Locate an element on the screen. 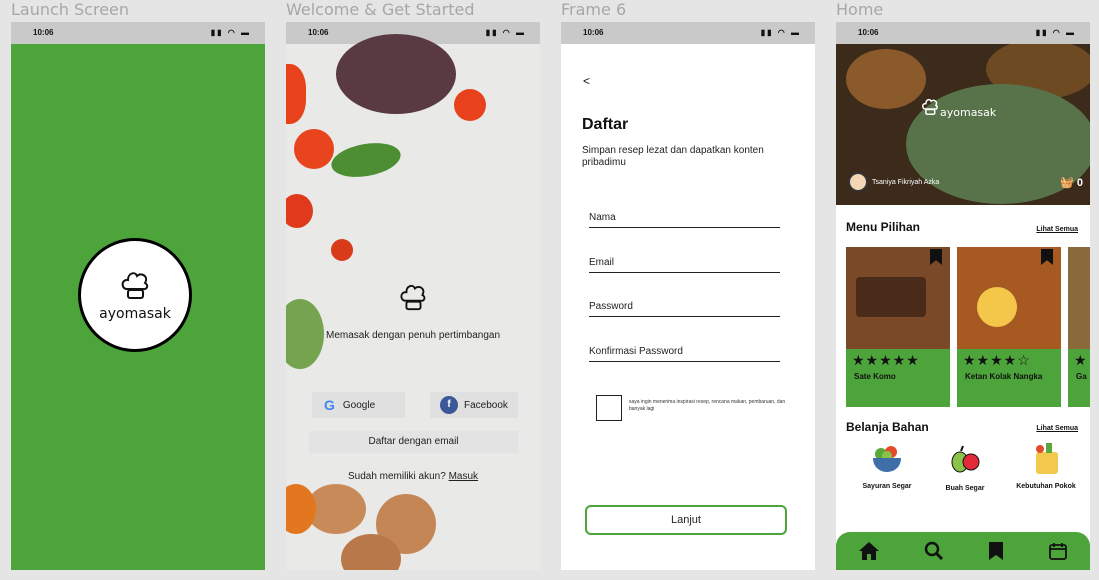 The height and width of the screenshot is (580, 1099). card-name: Ga is located at coordinates (1081, 376).